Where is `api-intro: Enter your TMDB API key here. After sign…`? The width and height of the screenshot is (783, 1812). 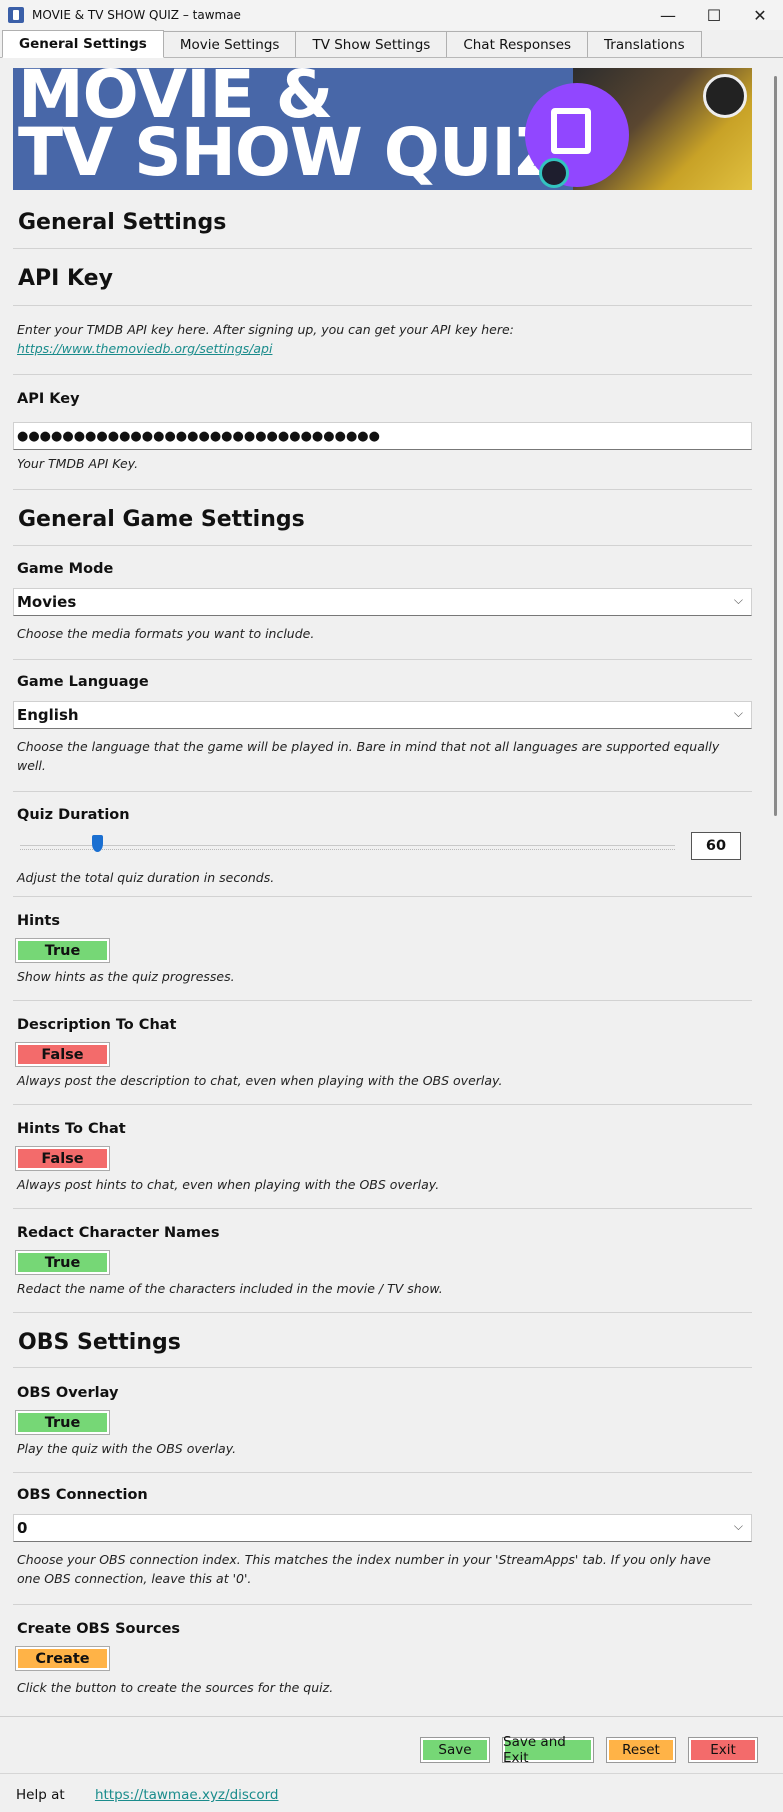
api-intro: Enter your TMDB API key here. After sign… is located at coordinates (265, 329).